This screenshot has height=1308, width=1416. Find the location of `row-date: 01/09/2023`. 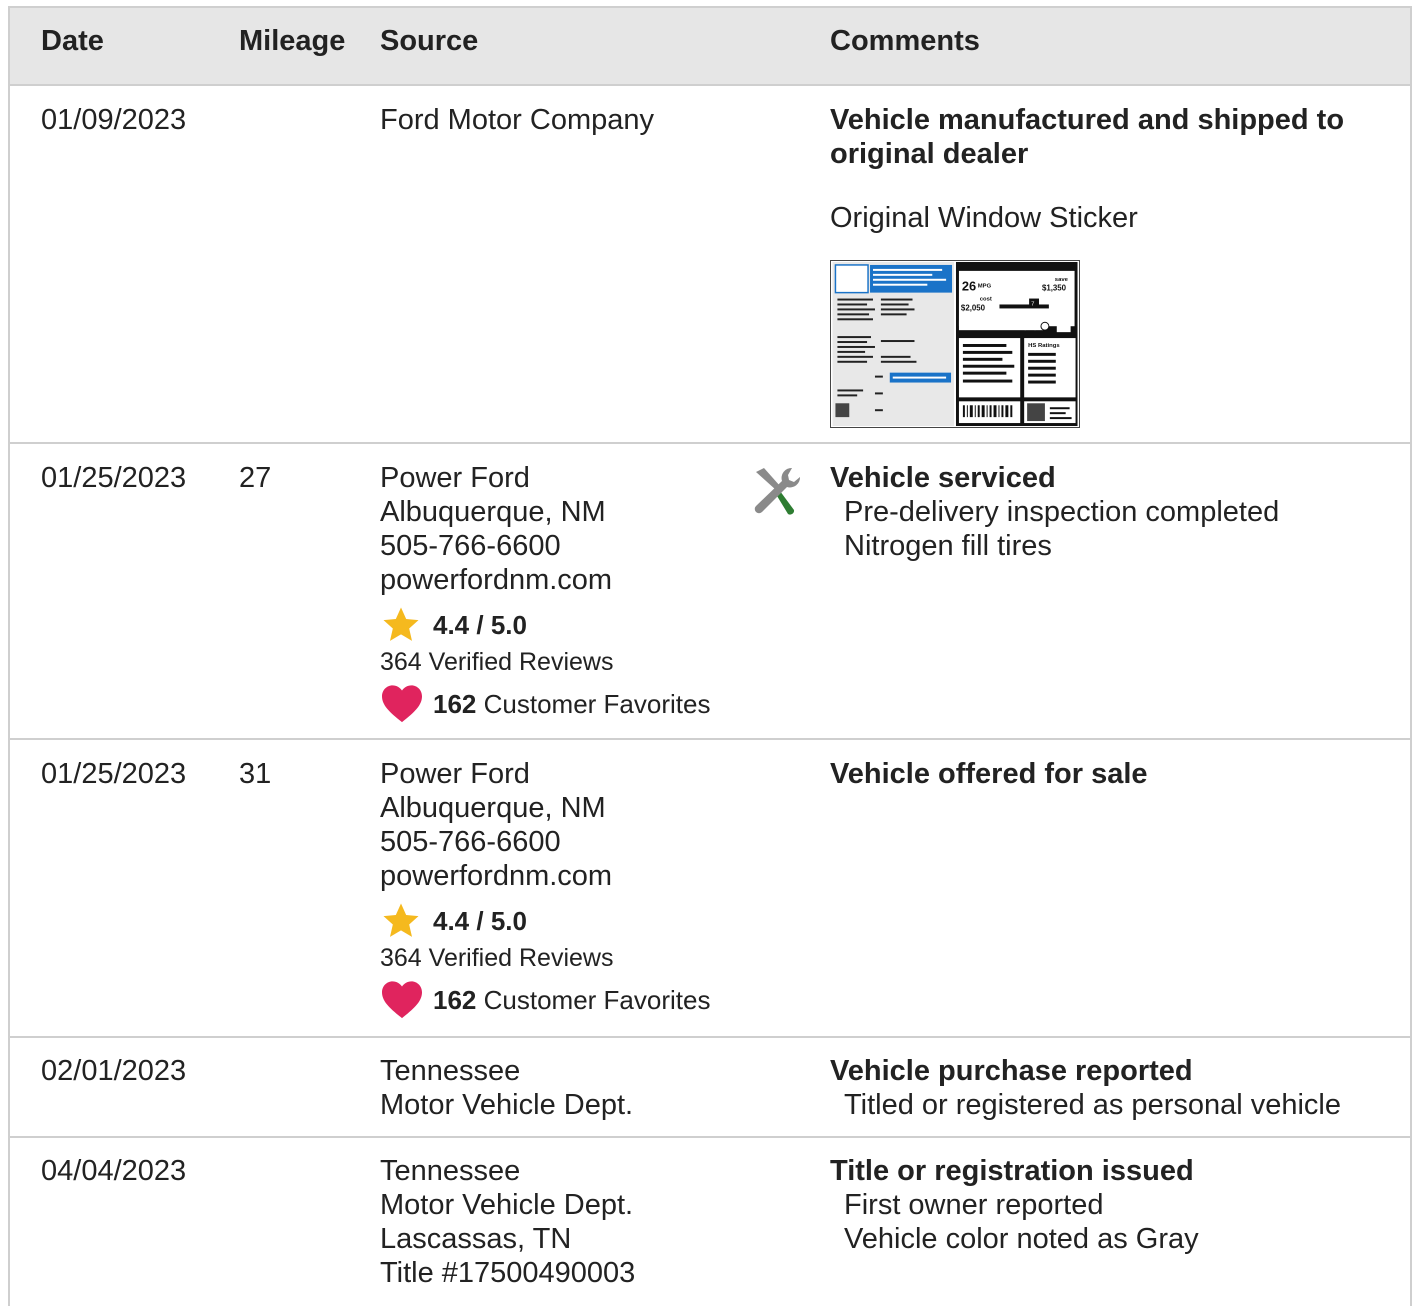

row-date: 01/09/2023 is located at coordinates (114, 120).